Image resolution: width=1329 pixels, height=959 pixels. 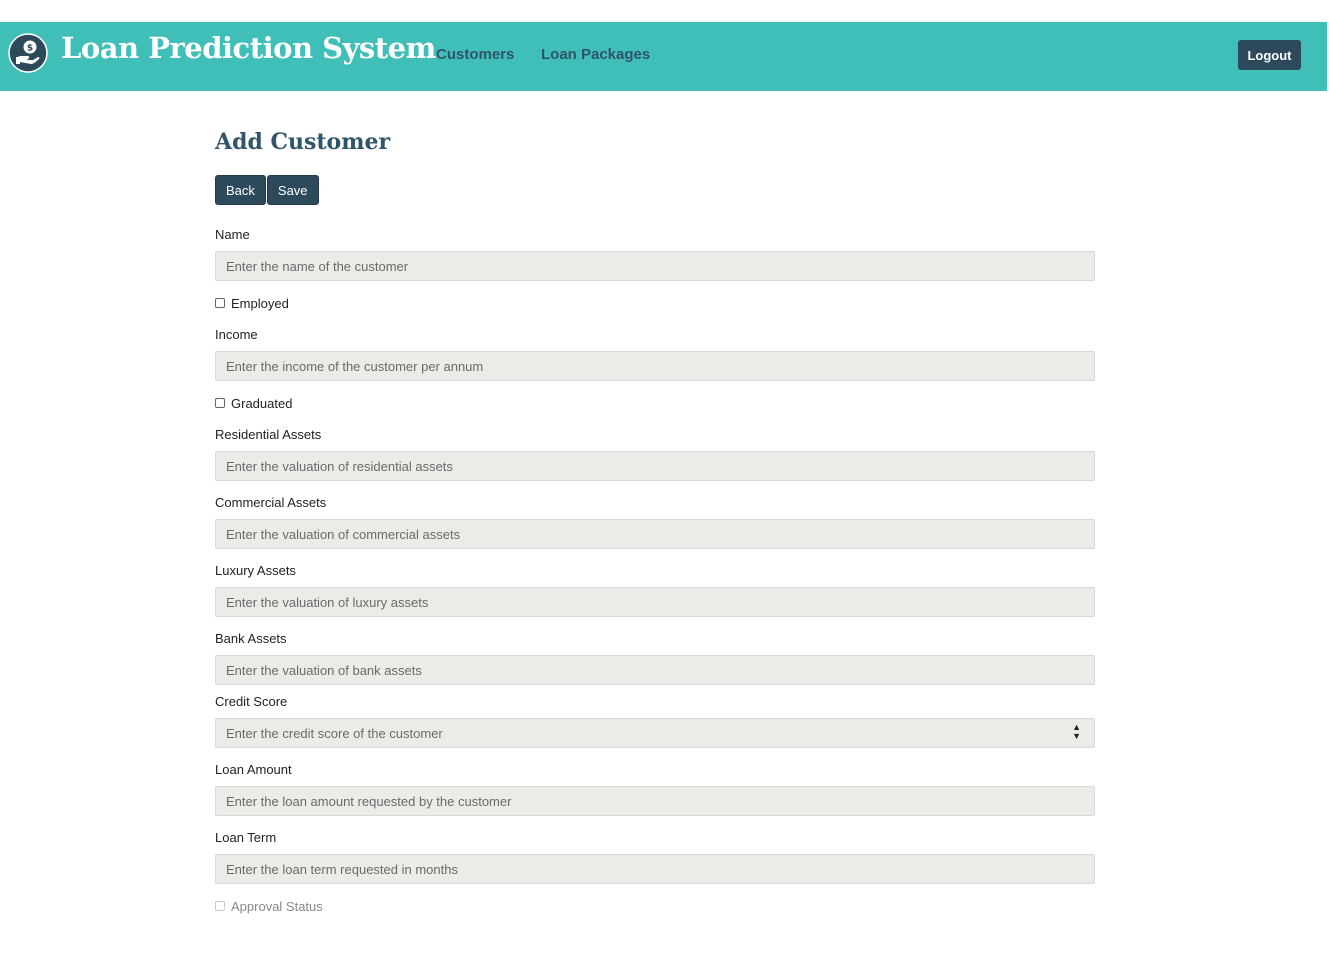 I want to click on approval-status-label: Approval Status, so click(x=277, y=906).